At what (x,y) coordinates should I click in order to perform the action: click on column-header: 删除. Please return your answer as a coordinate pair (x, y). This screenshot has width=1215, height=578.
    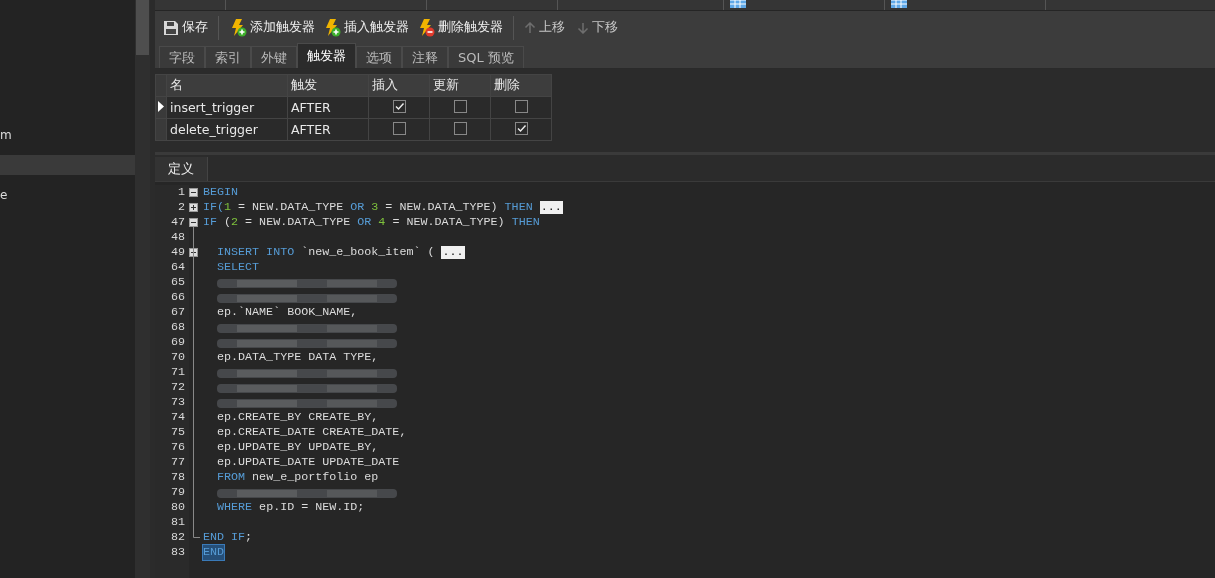
    Looking at the image, I should click on (521, 85).